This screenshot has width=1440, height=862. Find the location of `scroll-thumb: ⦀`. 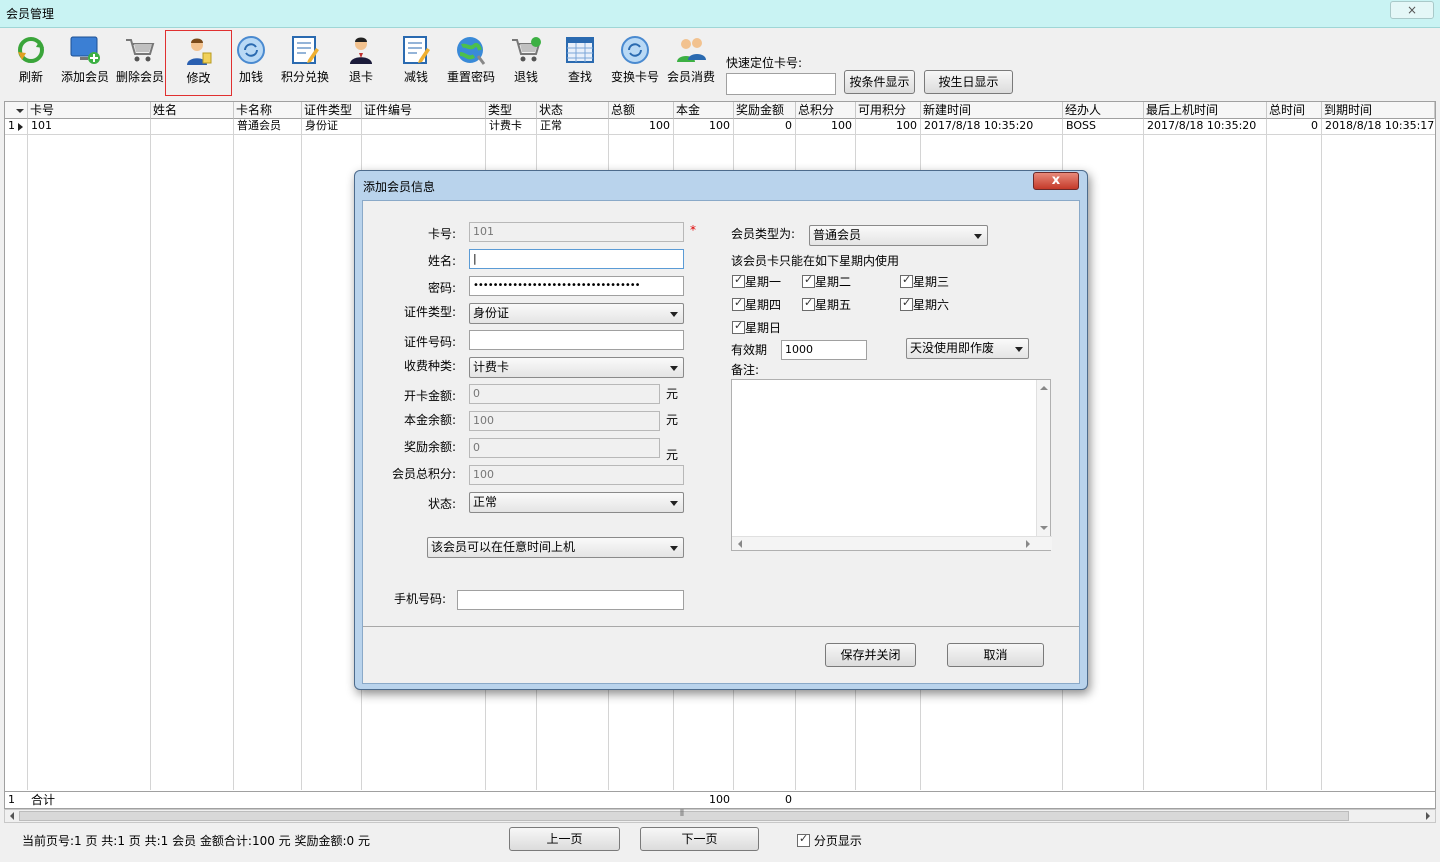

scroll-thumb: ⦀ is located at coordinates (684, 815).